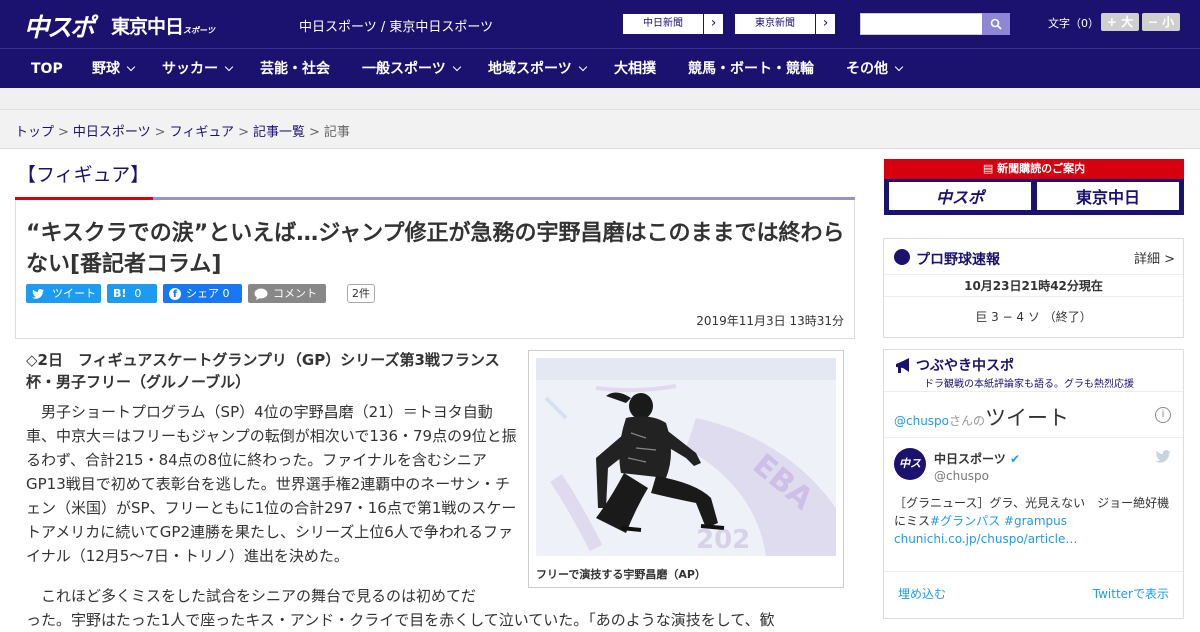  What do you see at coordinates (867, 69) in the screenshot?
I see `nav-label: その他` at bounding box center [867, 69].